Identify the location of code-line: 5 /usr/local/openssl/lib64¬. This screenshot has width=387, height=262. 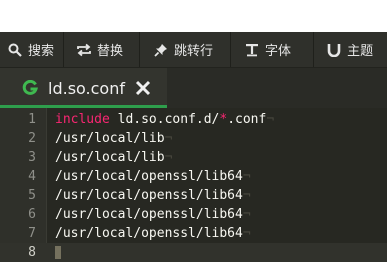
(193, 195).